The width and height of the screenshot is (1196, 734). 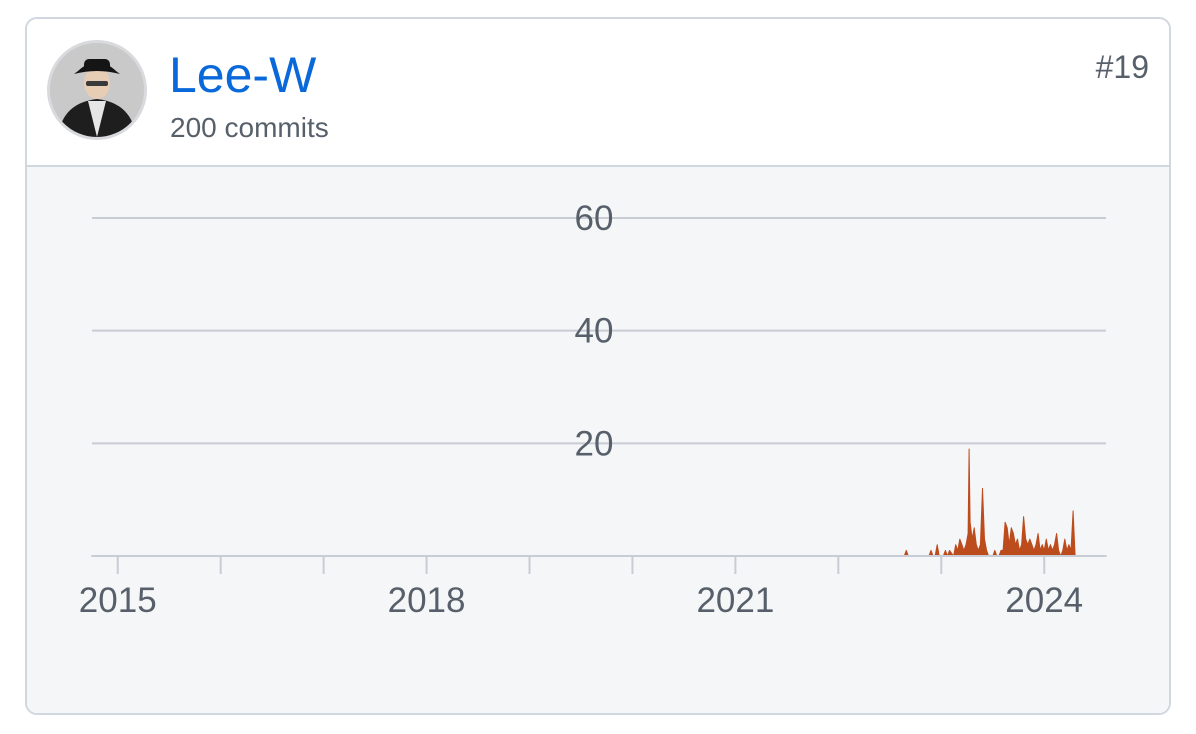 What do you see at coordinates (118, 600) in the screenshot?
I see `x-tick-label-2015: 2015` at bounding box center [118, 600].